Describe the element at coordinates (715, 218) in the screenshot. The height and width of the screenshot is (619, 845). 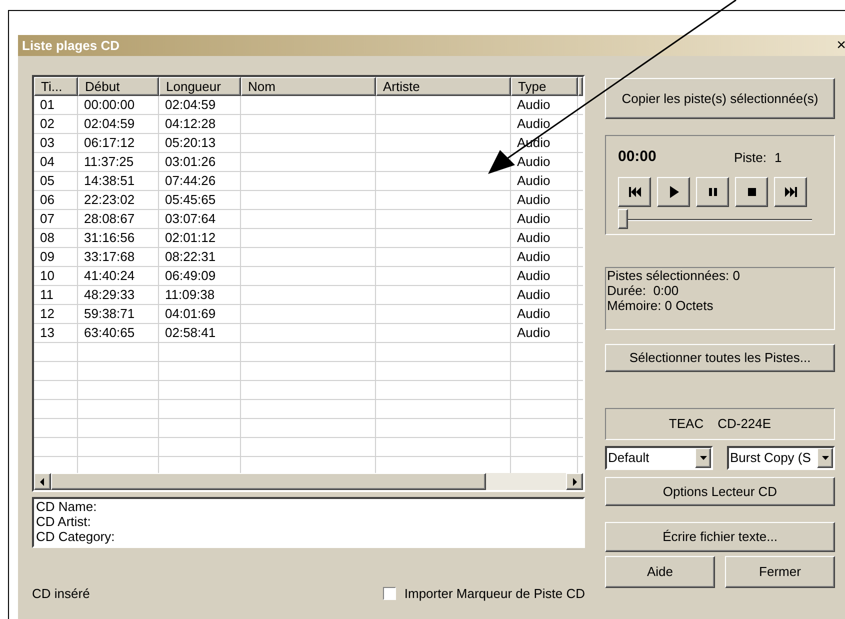
I see `position-slider` at that location.